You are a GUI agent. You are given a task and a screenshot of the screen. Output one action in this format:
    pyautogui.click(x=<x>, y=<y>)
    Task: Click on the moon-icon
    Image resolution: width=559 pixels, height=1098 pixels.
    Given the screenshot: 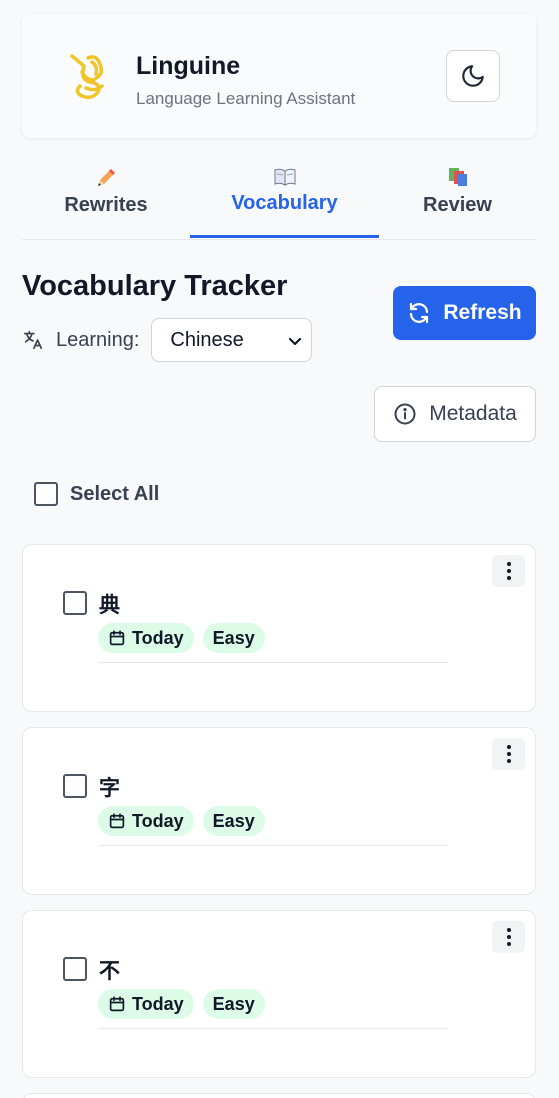 What is the action you would take?
    pyautogui.click(x=473, y=76)
    